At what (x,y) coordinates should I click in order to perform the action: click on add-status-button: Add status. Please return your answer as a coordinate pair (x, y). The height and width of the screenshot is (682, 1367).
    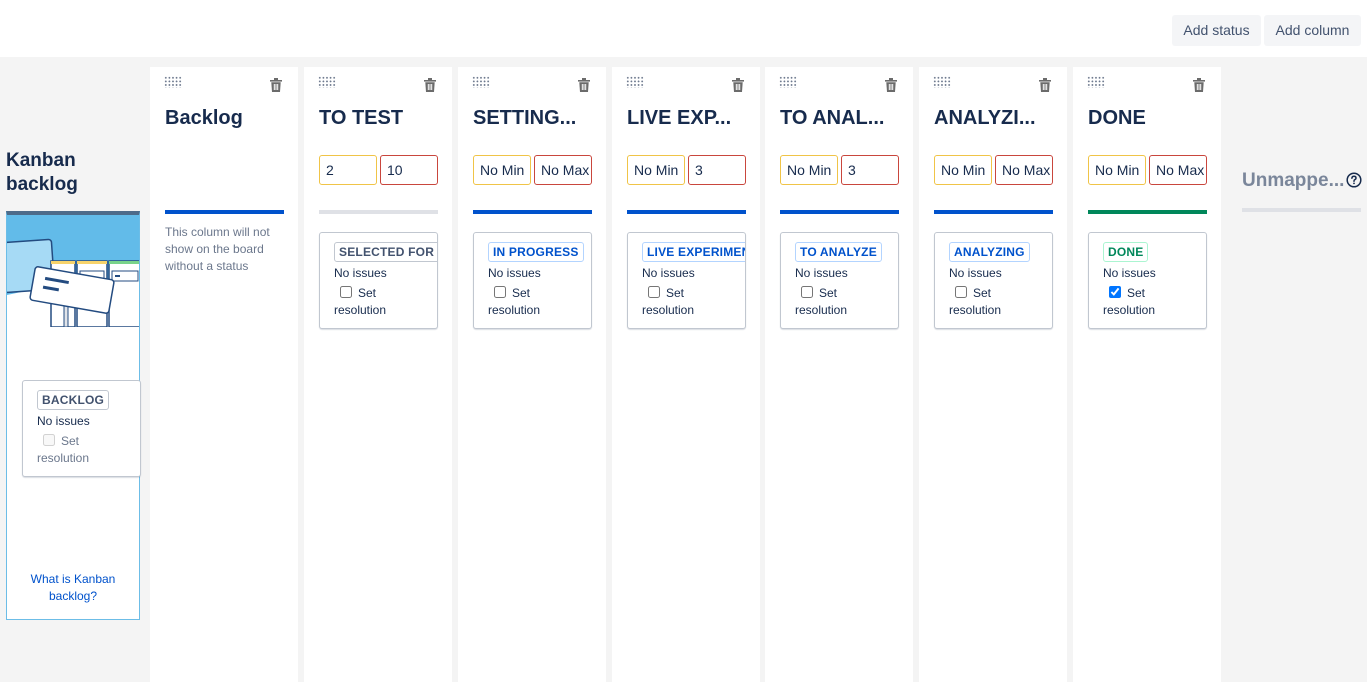
    Looking at the image, I should click on (1216, 30).